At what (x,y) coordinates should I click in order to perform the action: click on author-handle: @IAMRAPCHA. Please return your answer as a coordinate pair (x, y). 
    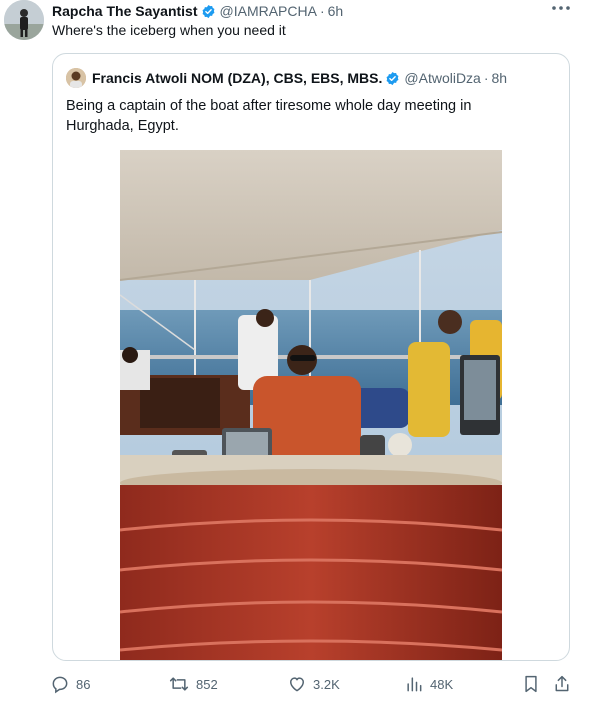
    Looking at the image, I should click on (268, 11).